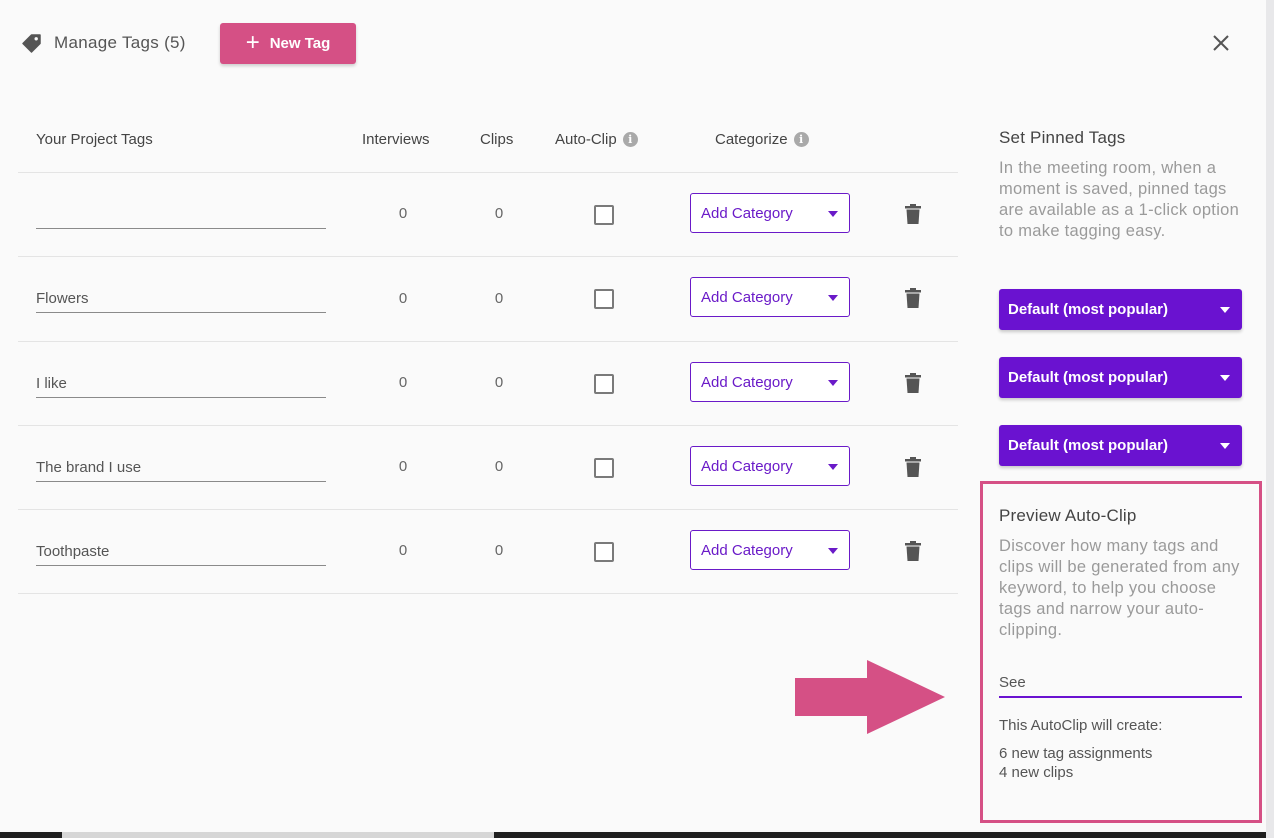 The image size is (1274, 838). I want to click on column-header-tags-label: Your Project Tags, so click(94, 139).